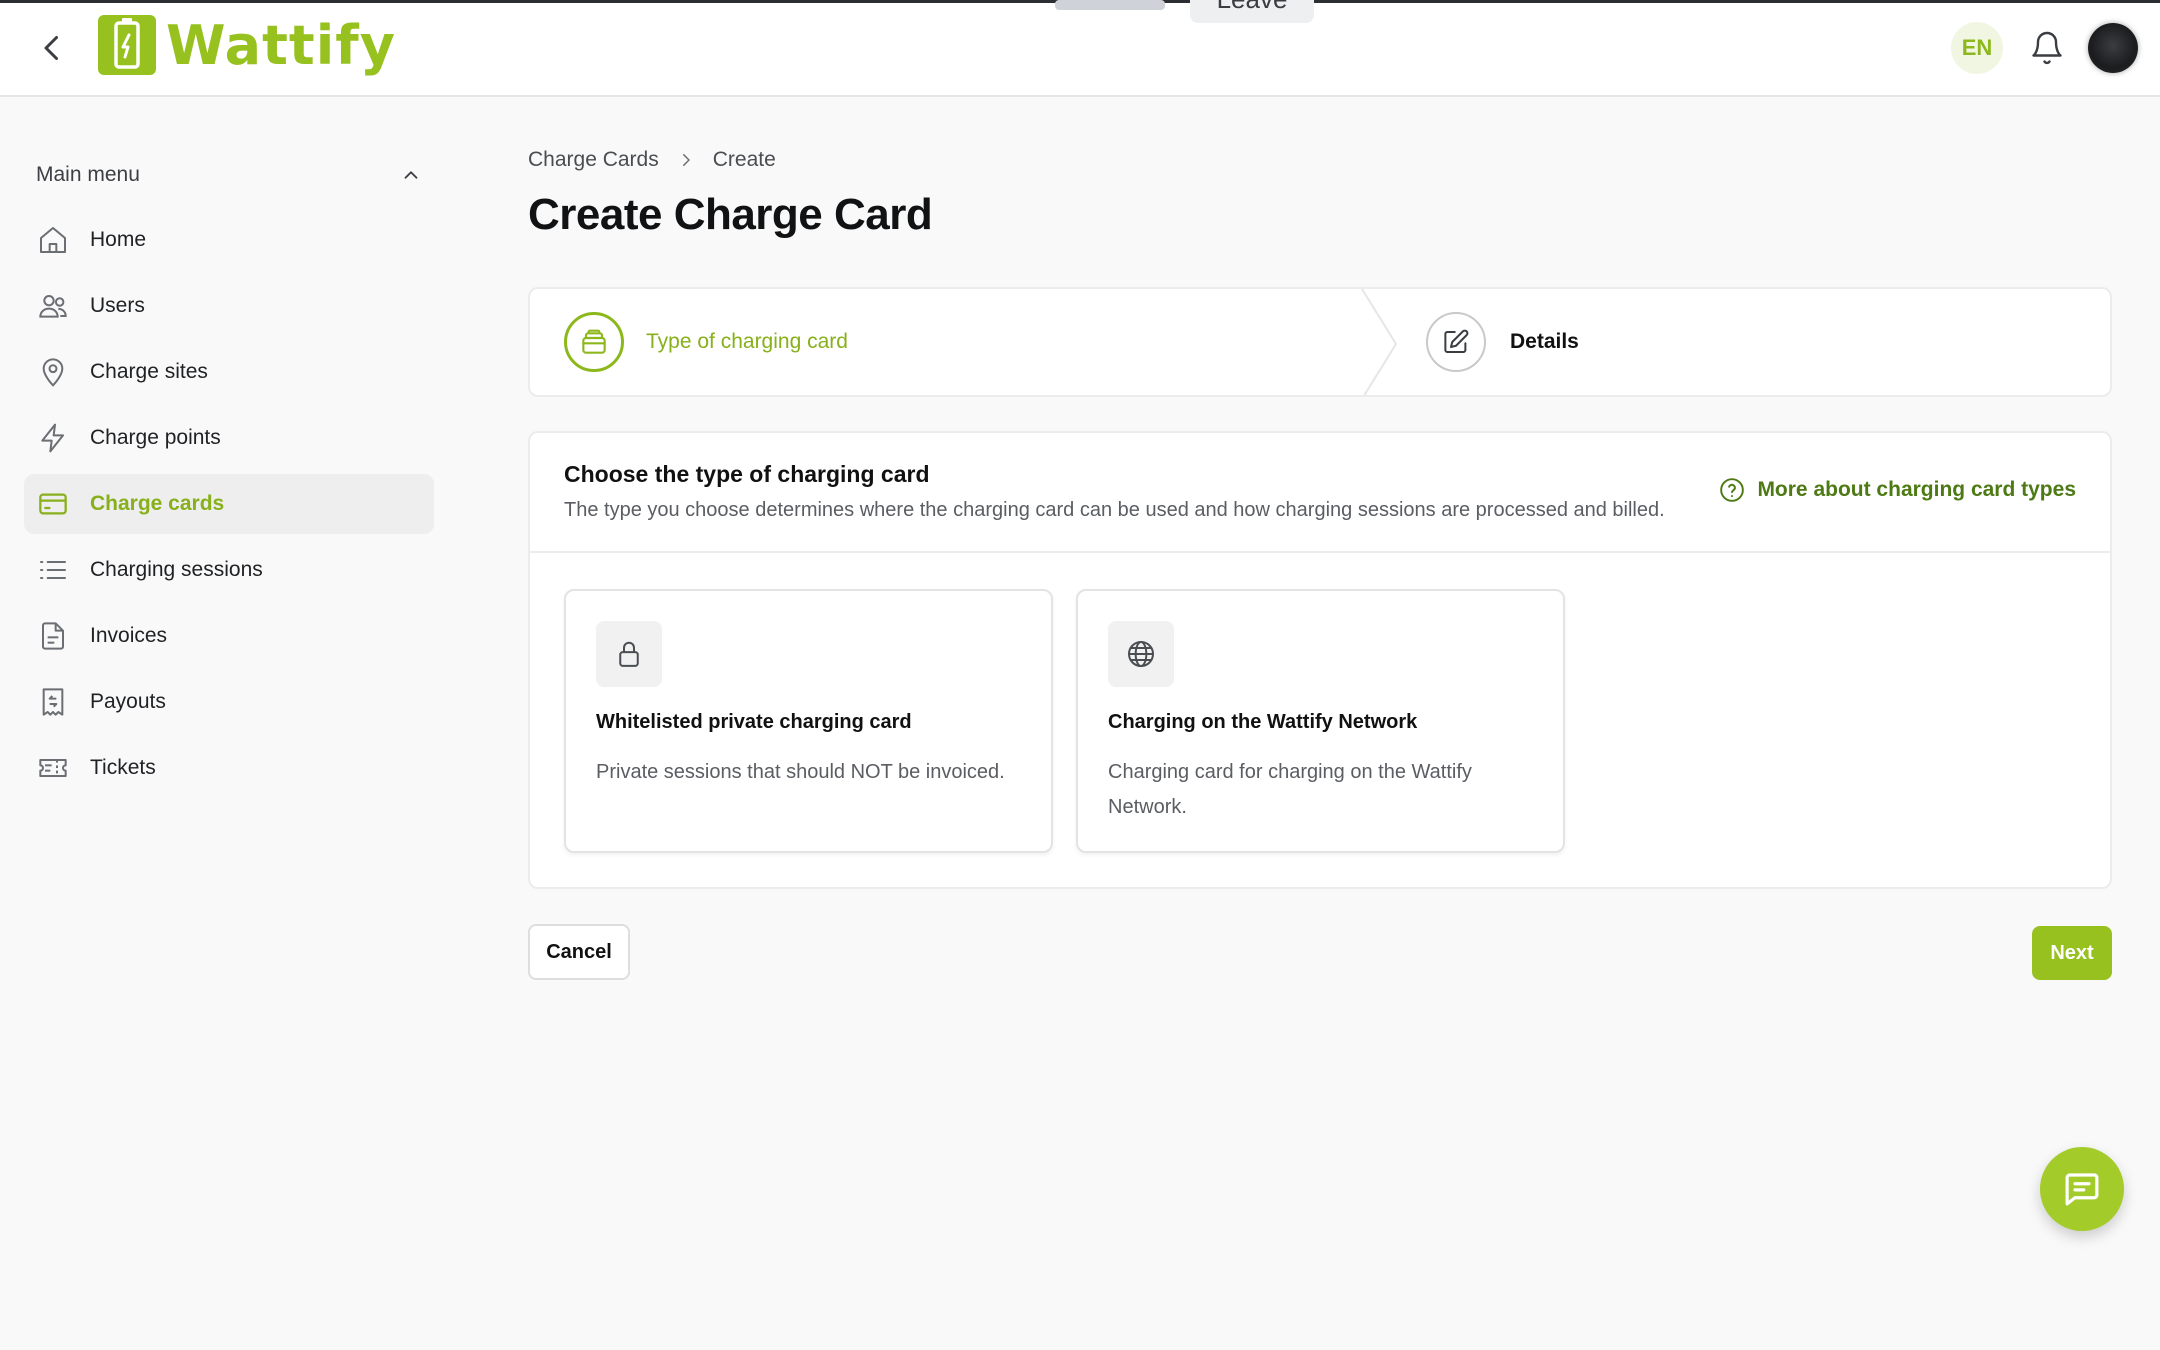 Image resolution: width=2160 pixels, height=1350 pixels. Describe the element at coordinates (53, 570) in the screenshot. I see `list-icon` at that location.